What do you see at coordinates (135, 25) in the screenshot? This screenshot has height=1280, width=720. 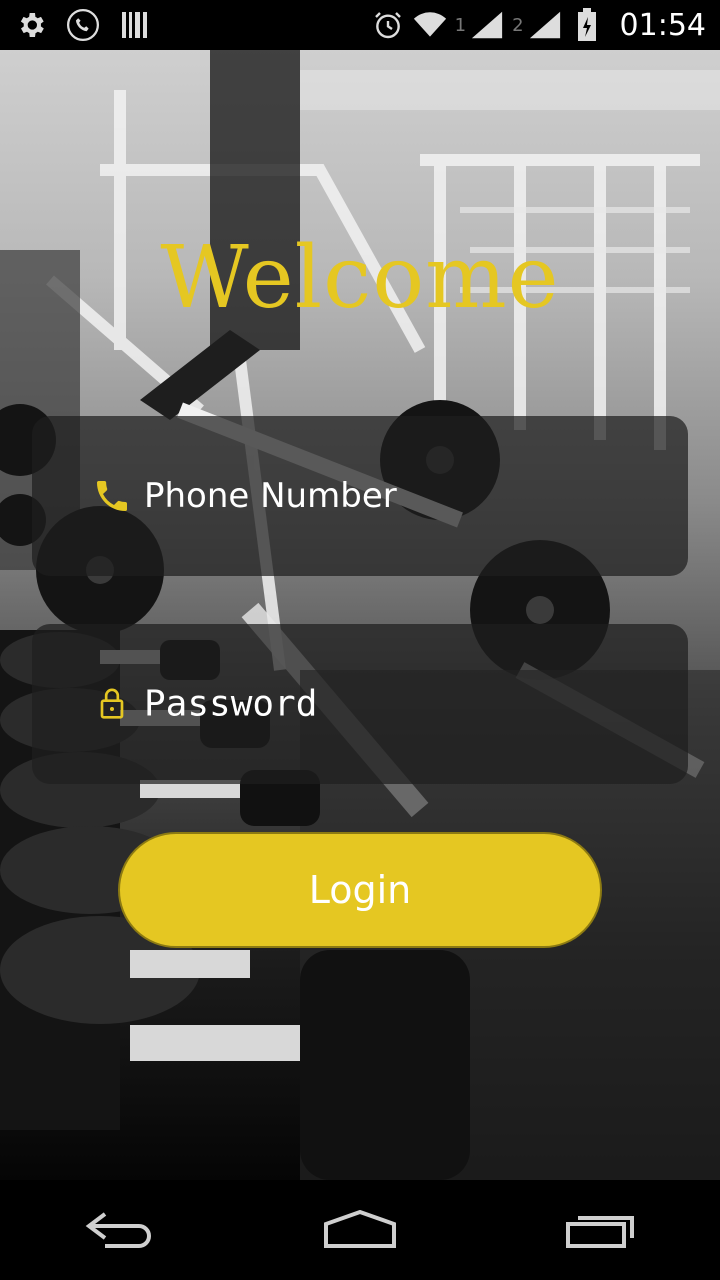 I see `barcode-icon` at bounding box center [135, 25].